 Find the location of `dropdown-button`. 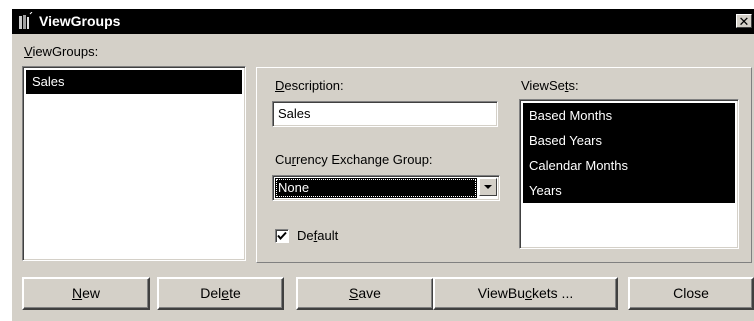

dropdown-button is located at coordinates (488, 187).